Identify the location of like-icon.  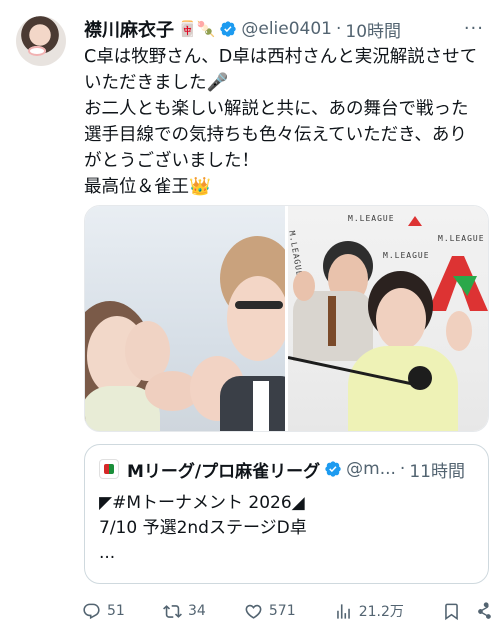
(253, 611).